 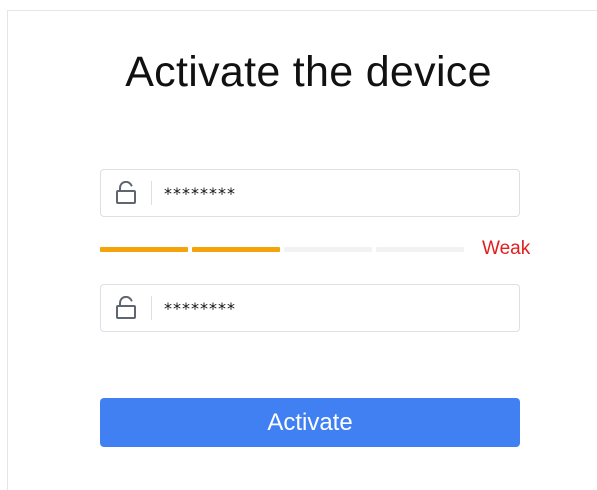 I want to click on password-field, so click(x=310, y=193).